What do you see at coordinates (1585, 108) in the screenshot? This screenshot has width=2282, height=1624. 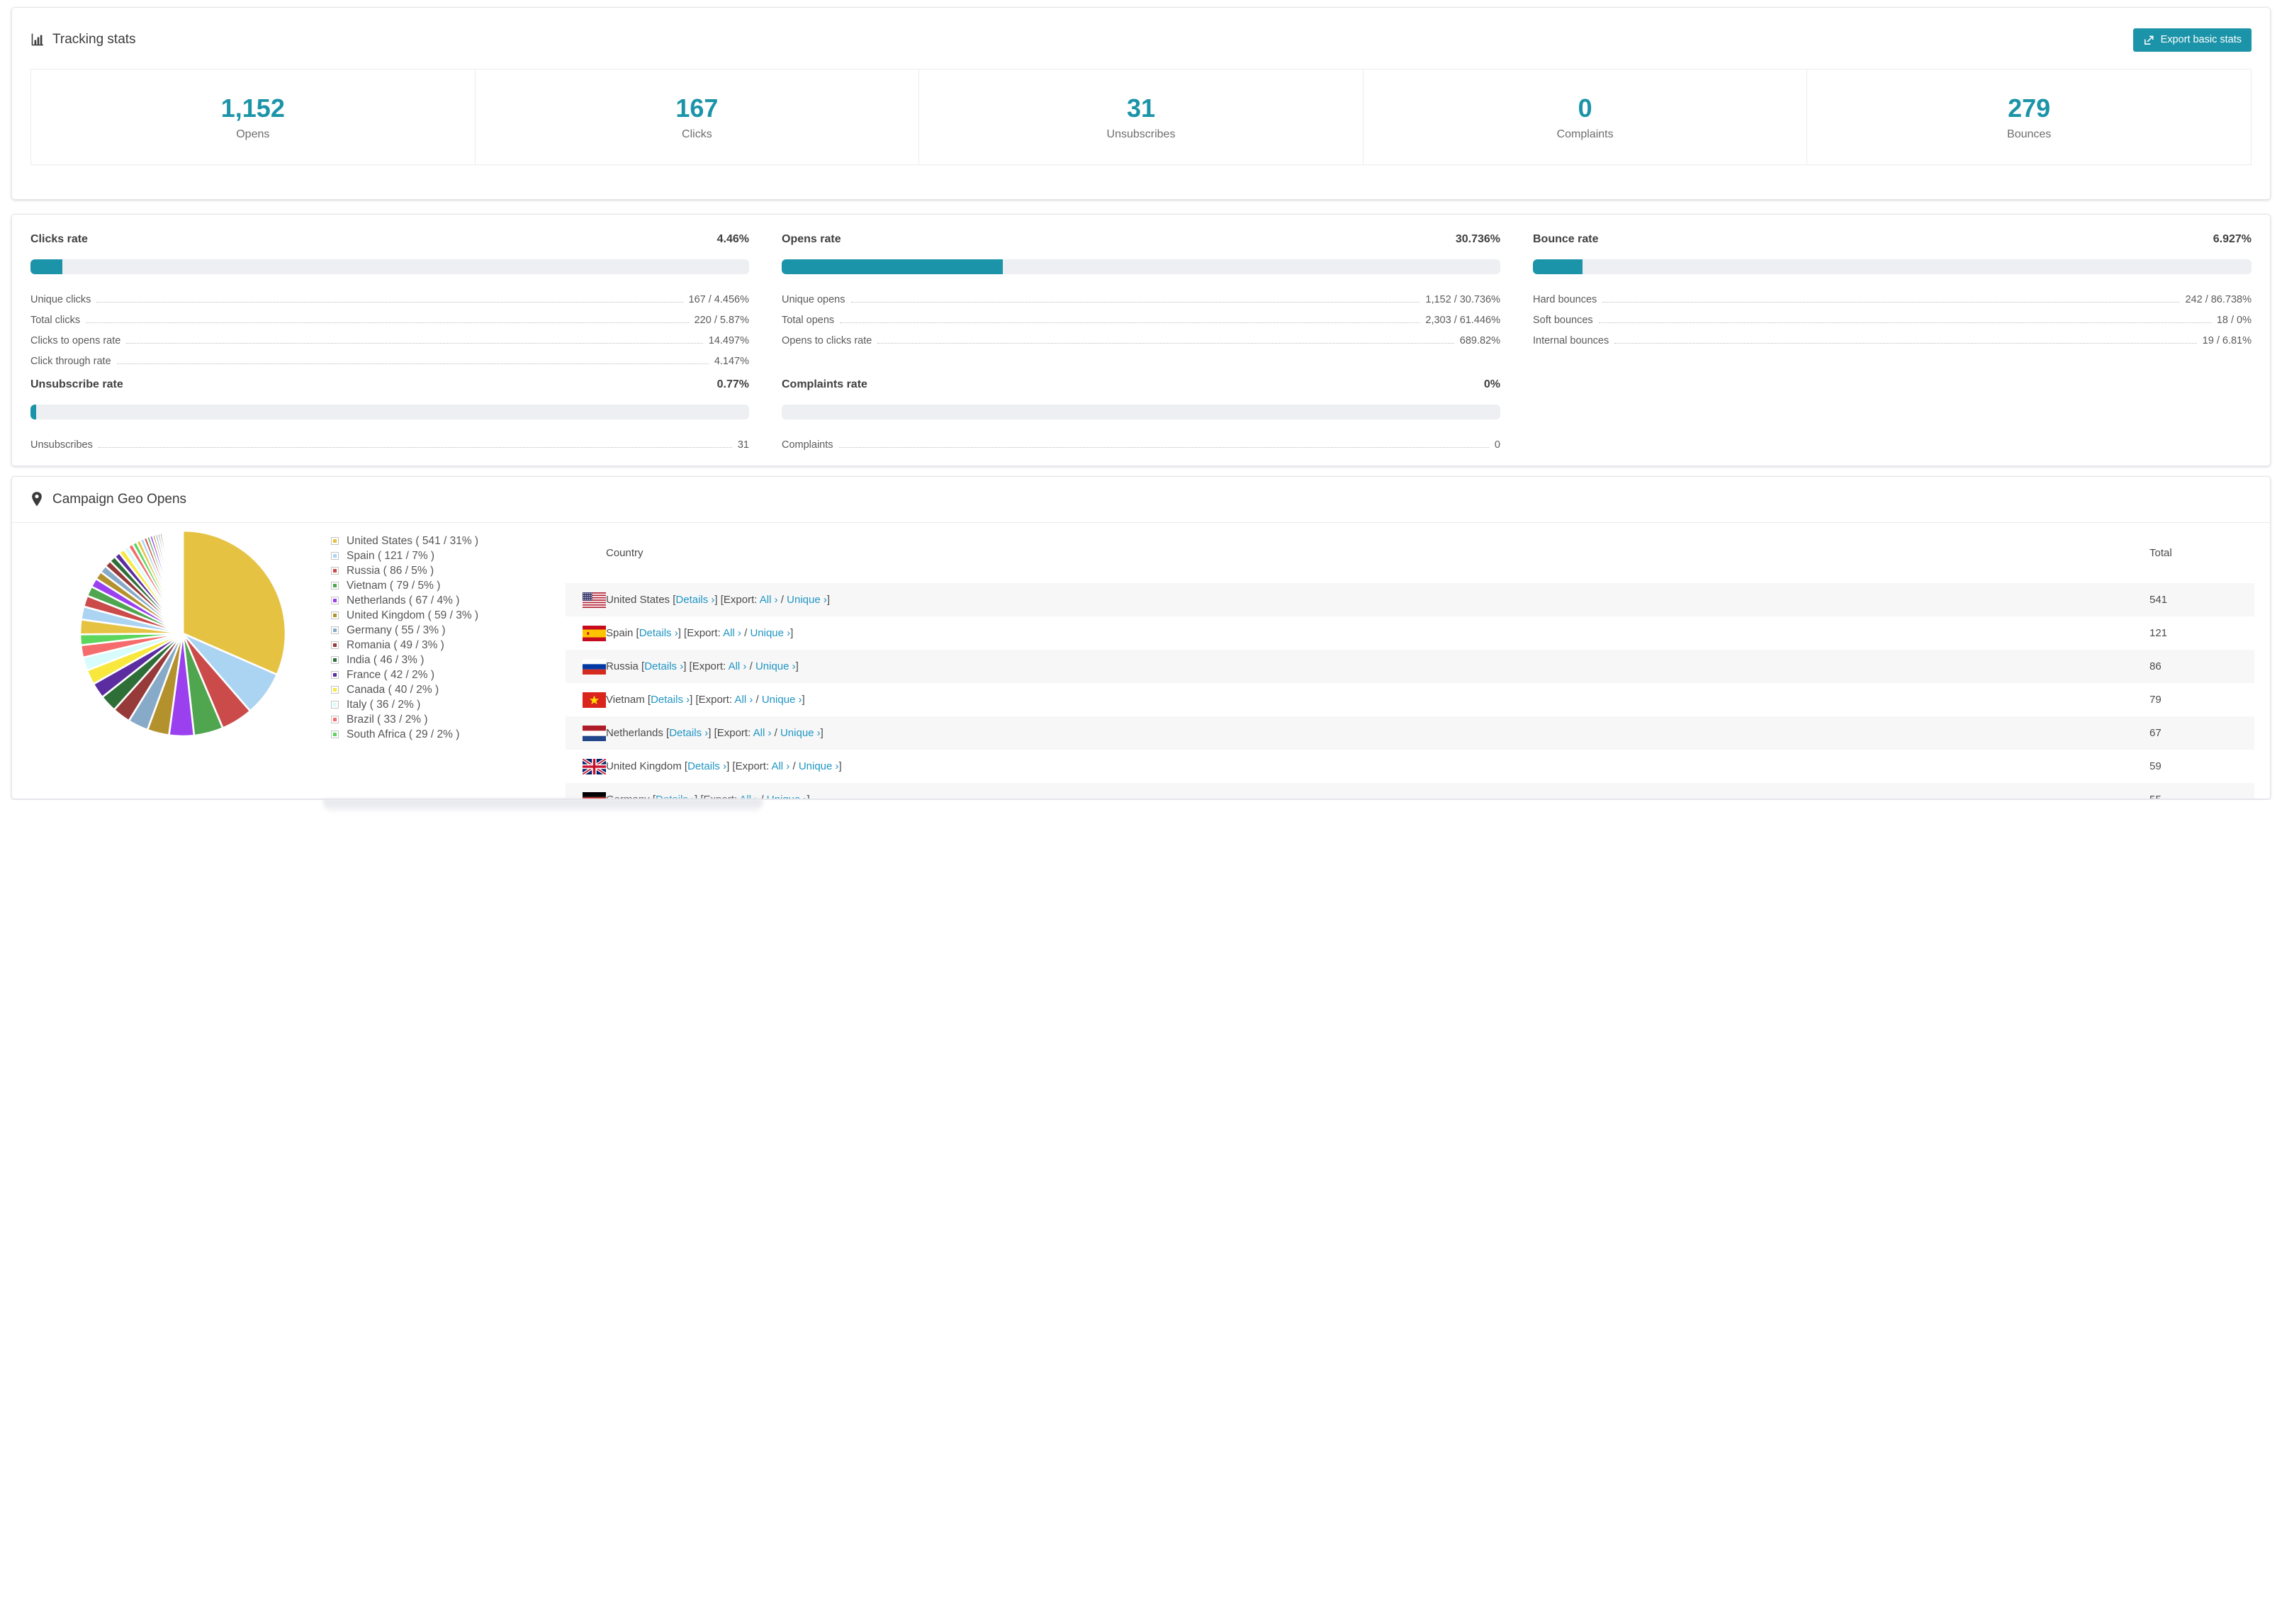 I see `stat-value: 0` at bounding box center [1585, 108].